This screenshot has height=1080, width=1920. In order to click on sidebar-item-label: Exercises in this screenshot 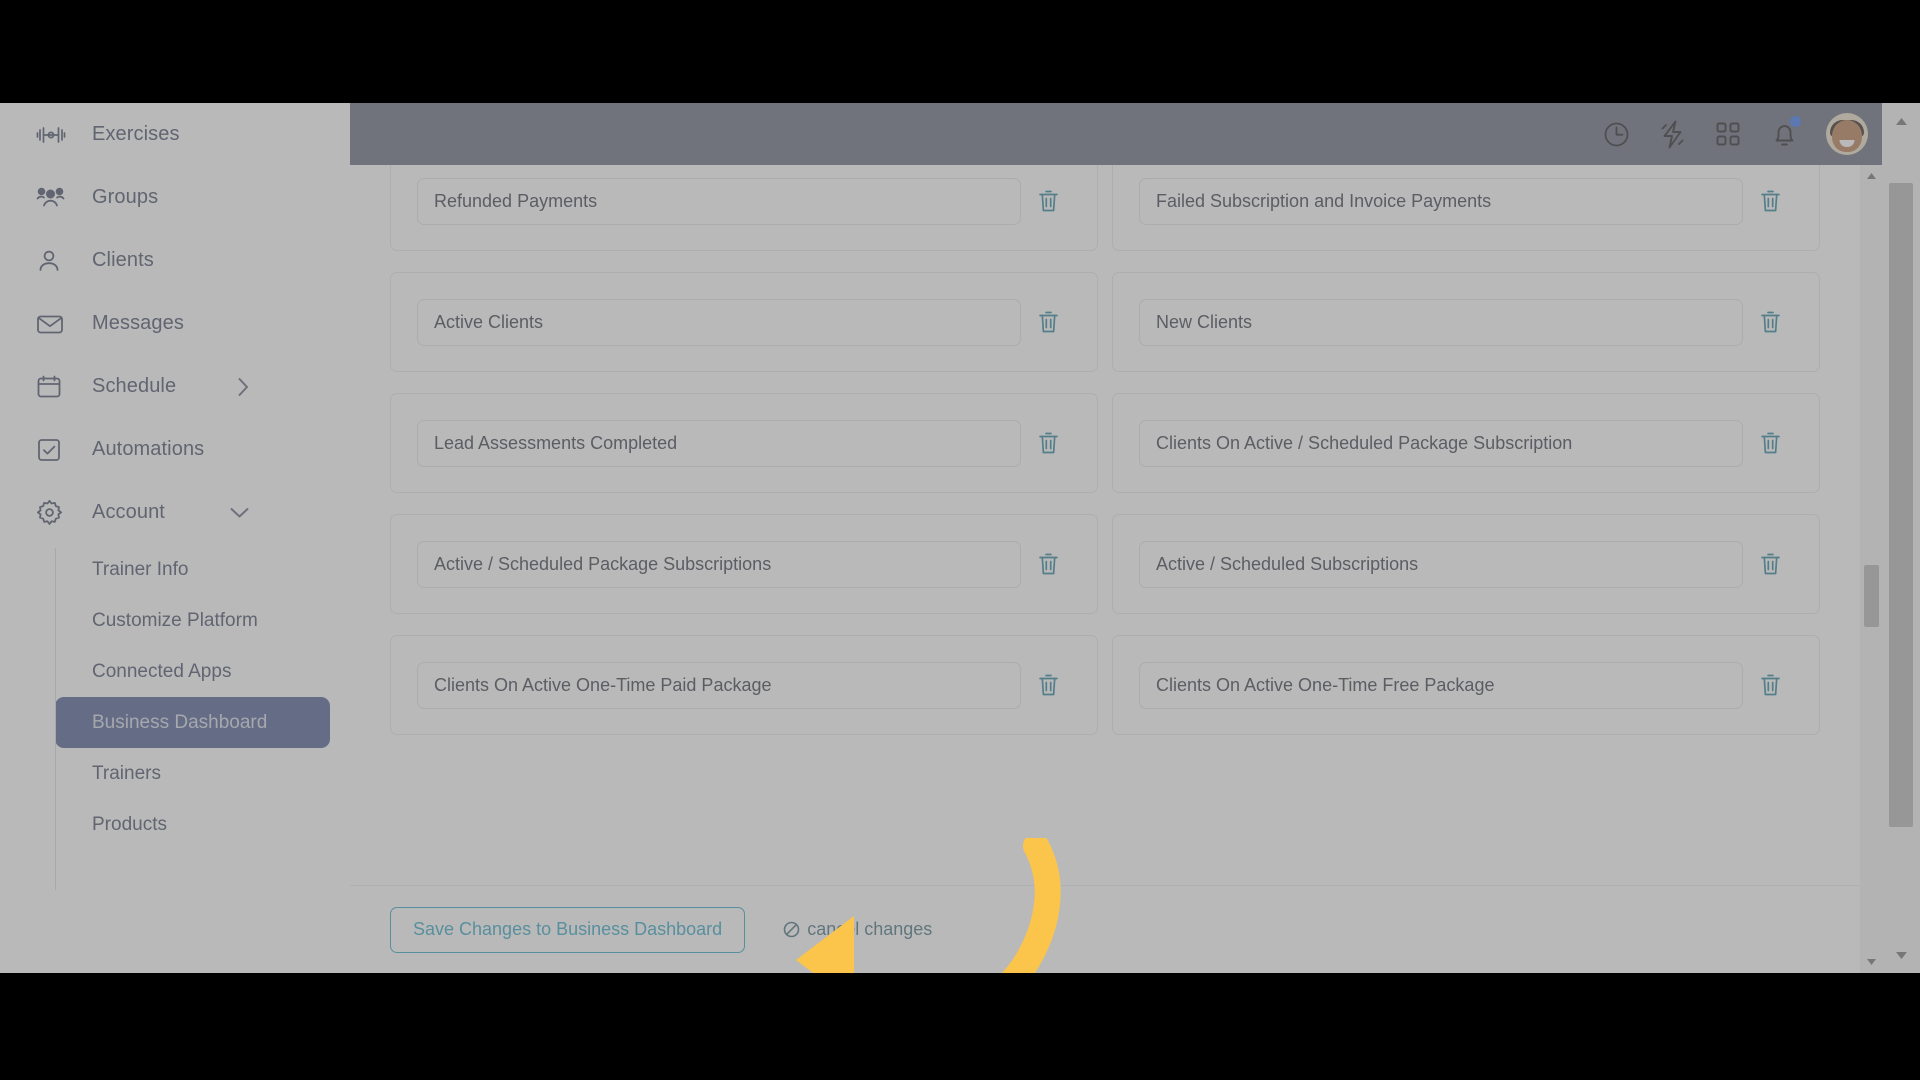, I will do `click(136, 134)`.